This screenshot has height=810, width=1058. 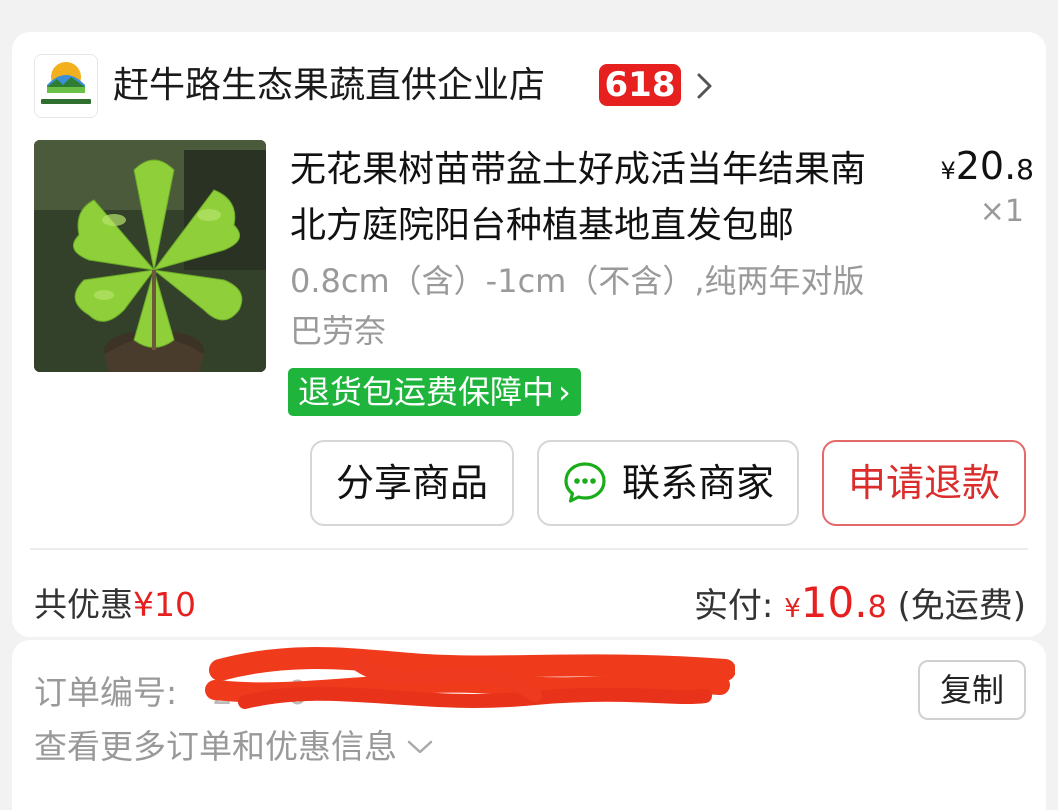 What do you see at coordinates (705, 86) in the screenshot?
I see `chevron-right-icon` at bounding box center [705, 86].